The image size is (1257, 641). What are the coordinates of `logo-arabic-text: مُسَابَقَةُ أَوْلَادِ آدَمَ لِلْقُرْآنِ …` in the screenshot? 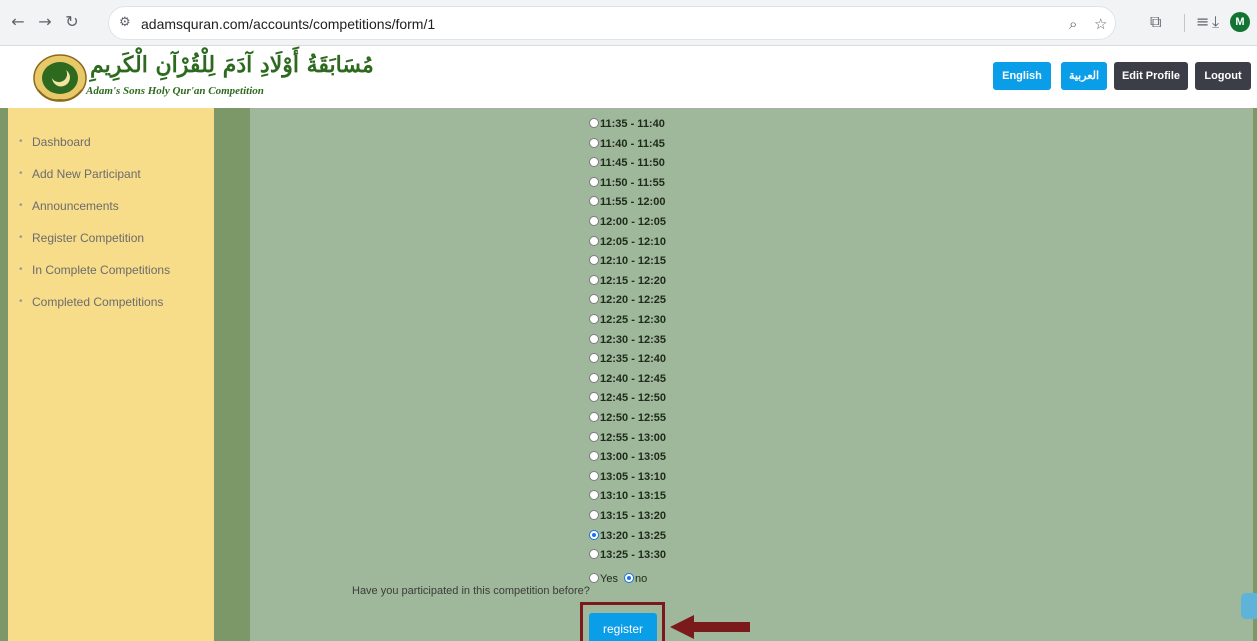 It's located at (232, 65).